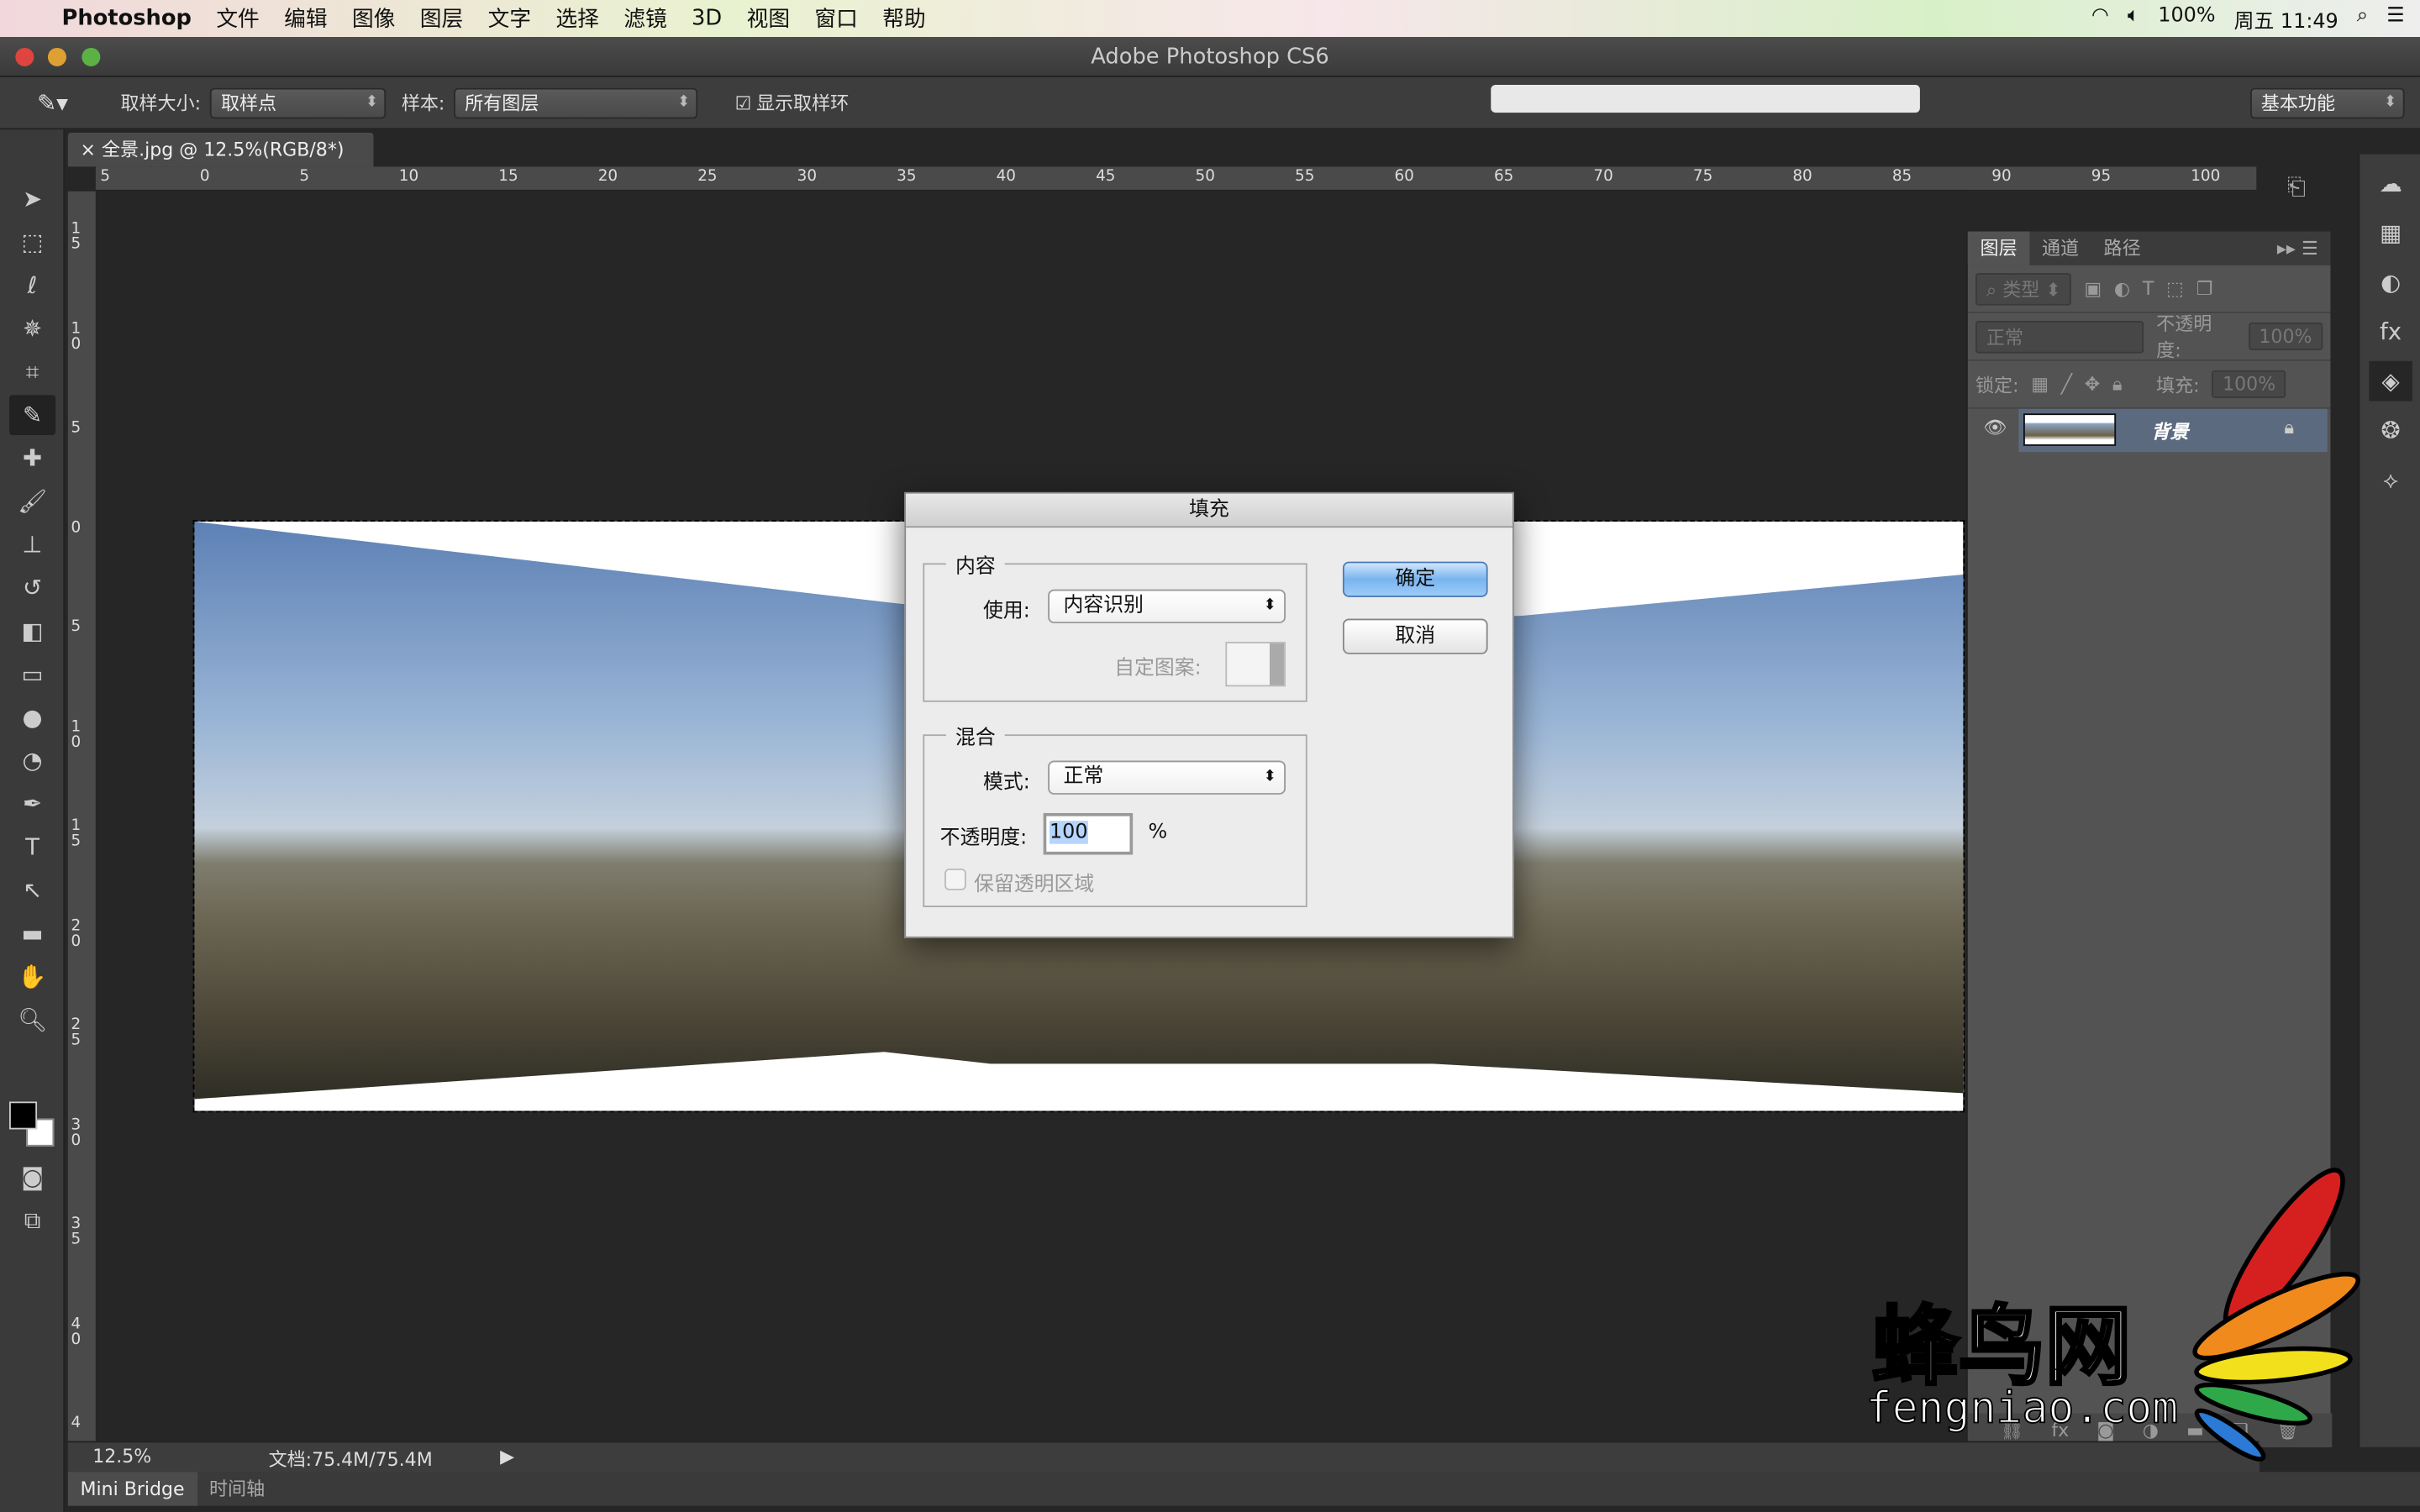  Describe the element at coordinates (2092, 384) in the screenshot. I see `lock-position-icon: ✥` at that location.